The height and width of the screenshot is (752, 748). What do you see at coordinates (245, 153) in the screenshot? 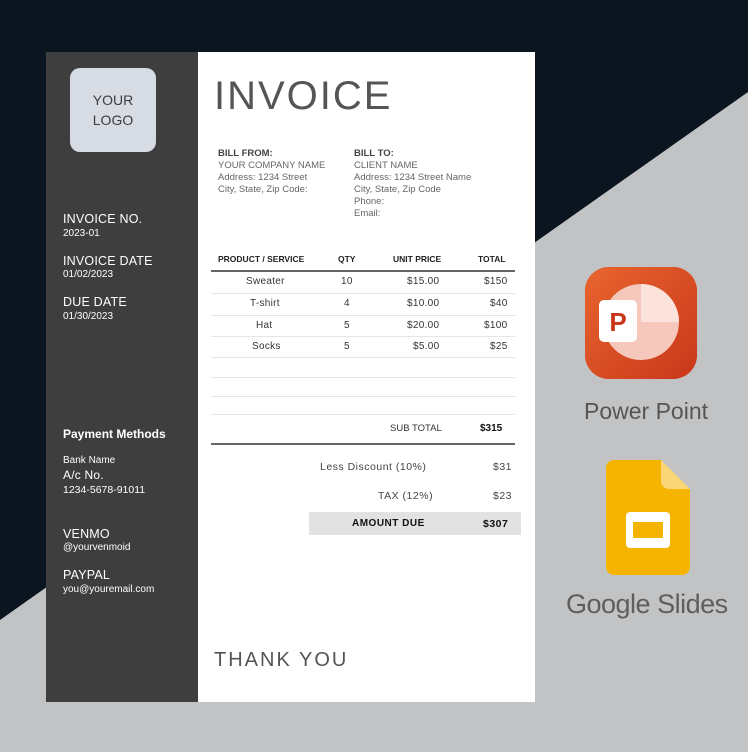
I see `bill-from-heading: BILL FROM:` at bounding box center [245, 153].